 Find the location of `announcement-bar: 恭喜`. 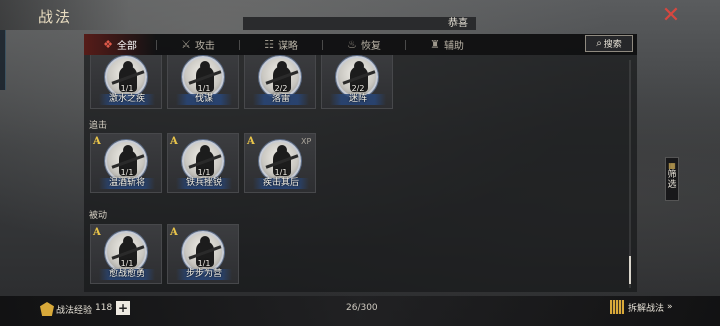

announcement-bar: 恭喜 is located at coordinates (359, 23).